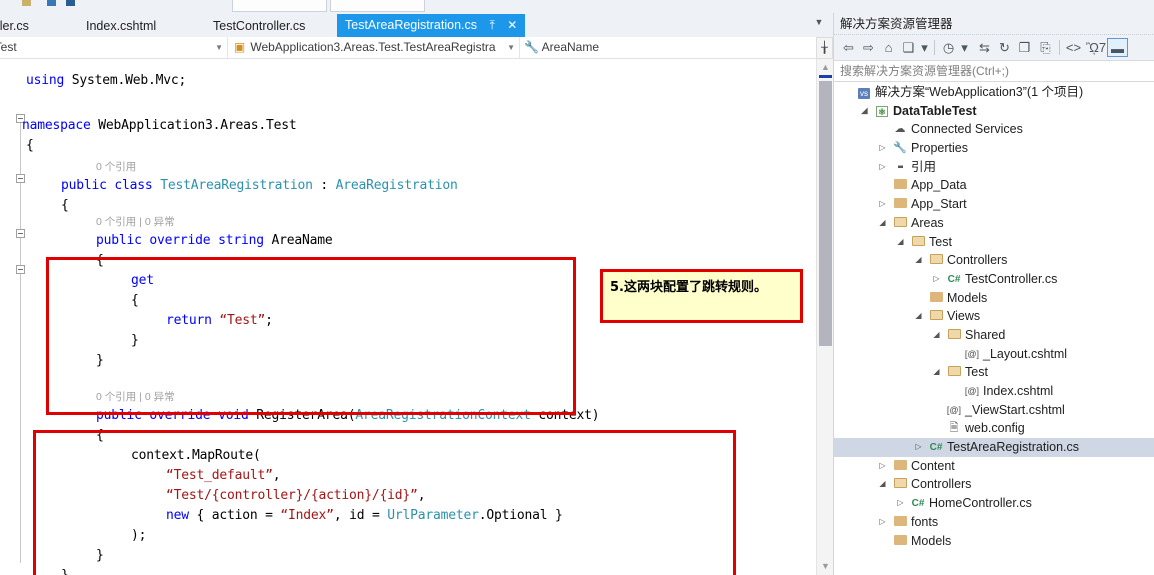  Describe the element at coordinates (994, 148) in the screenshot. I see `tree-item-properties: ▷ 🔧 Properties` at that location.